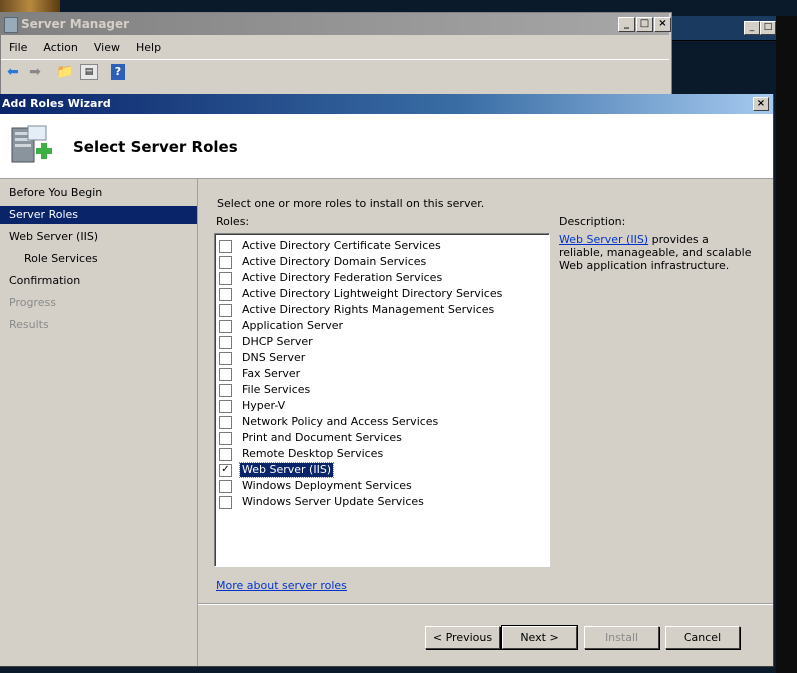  Describe the element at coordinates (98, 259) in the screenshot. I see `nav-role-services: Role Services` at that location.